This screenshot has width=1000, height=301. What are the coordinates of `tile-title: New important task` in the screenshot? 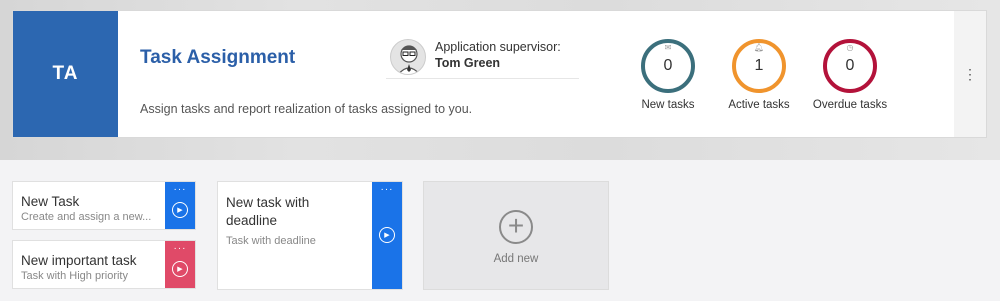 It's located at (79, 260).